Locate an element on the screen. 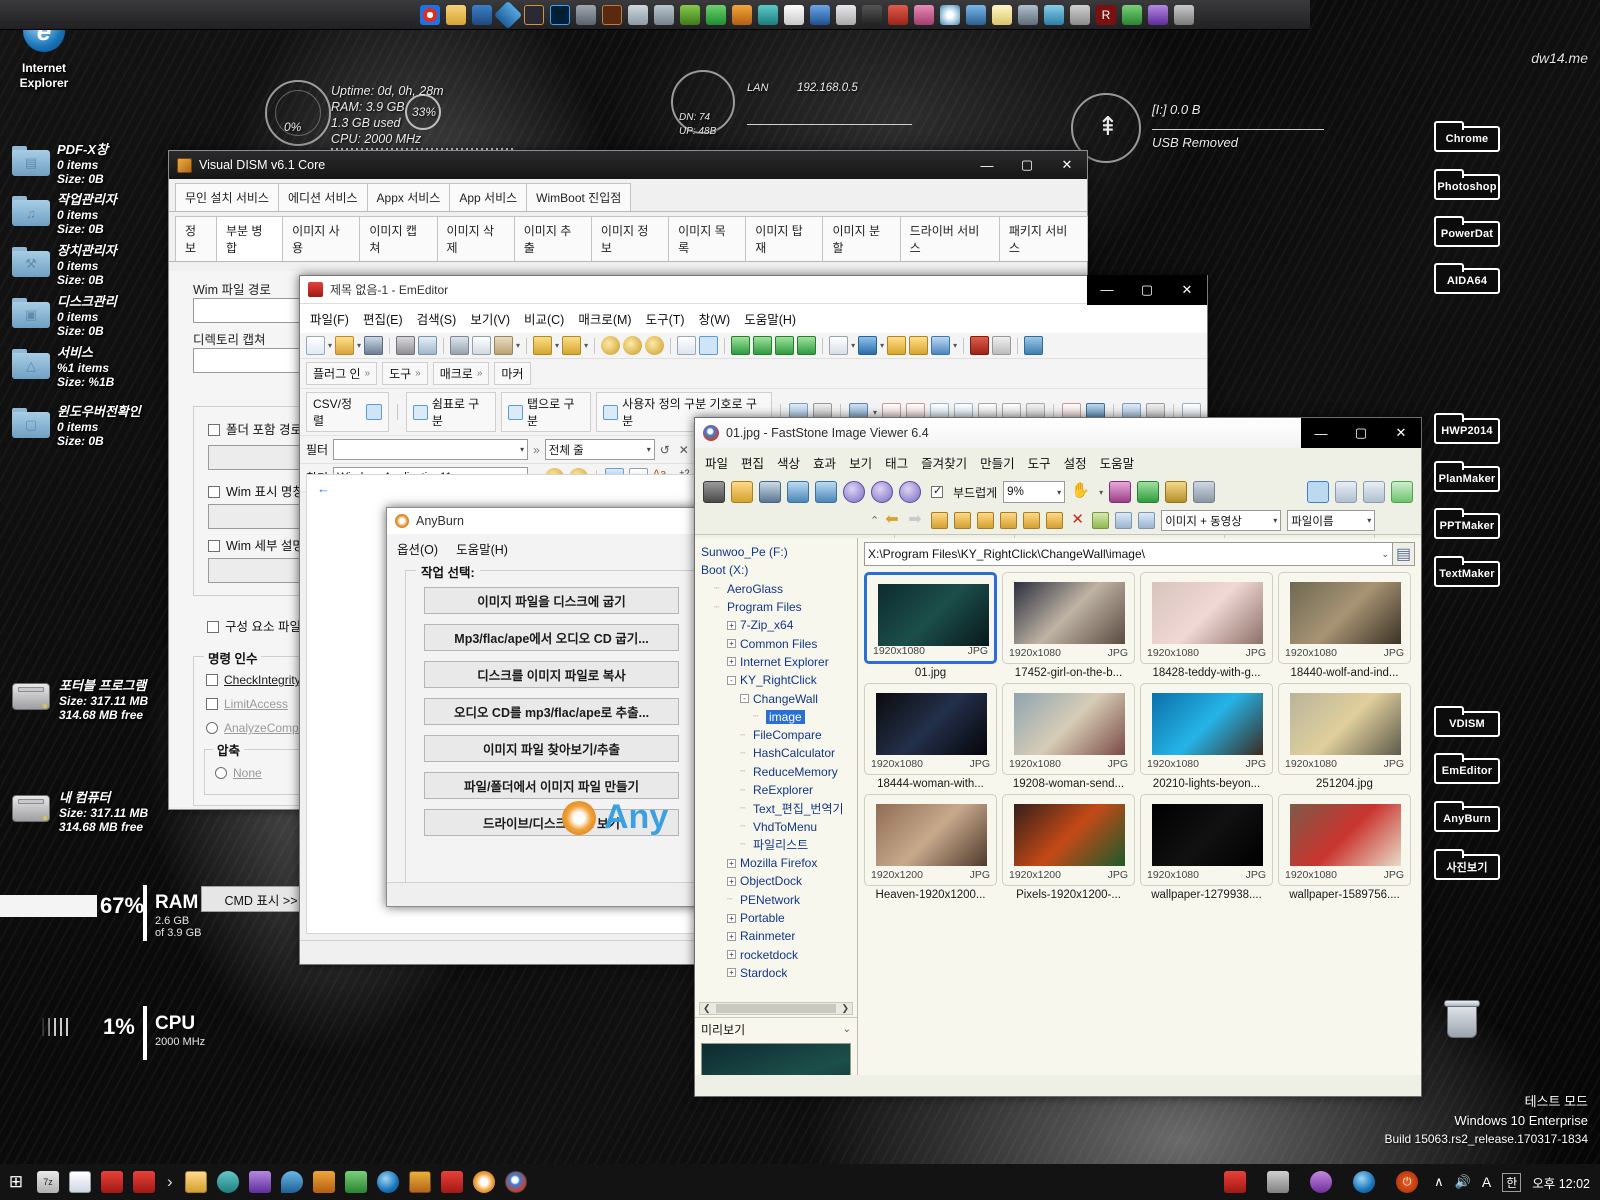  emeditor-toolbar-chip-2: 매크로 » is located at coordinates (461, 373).